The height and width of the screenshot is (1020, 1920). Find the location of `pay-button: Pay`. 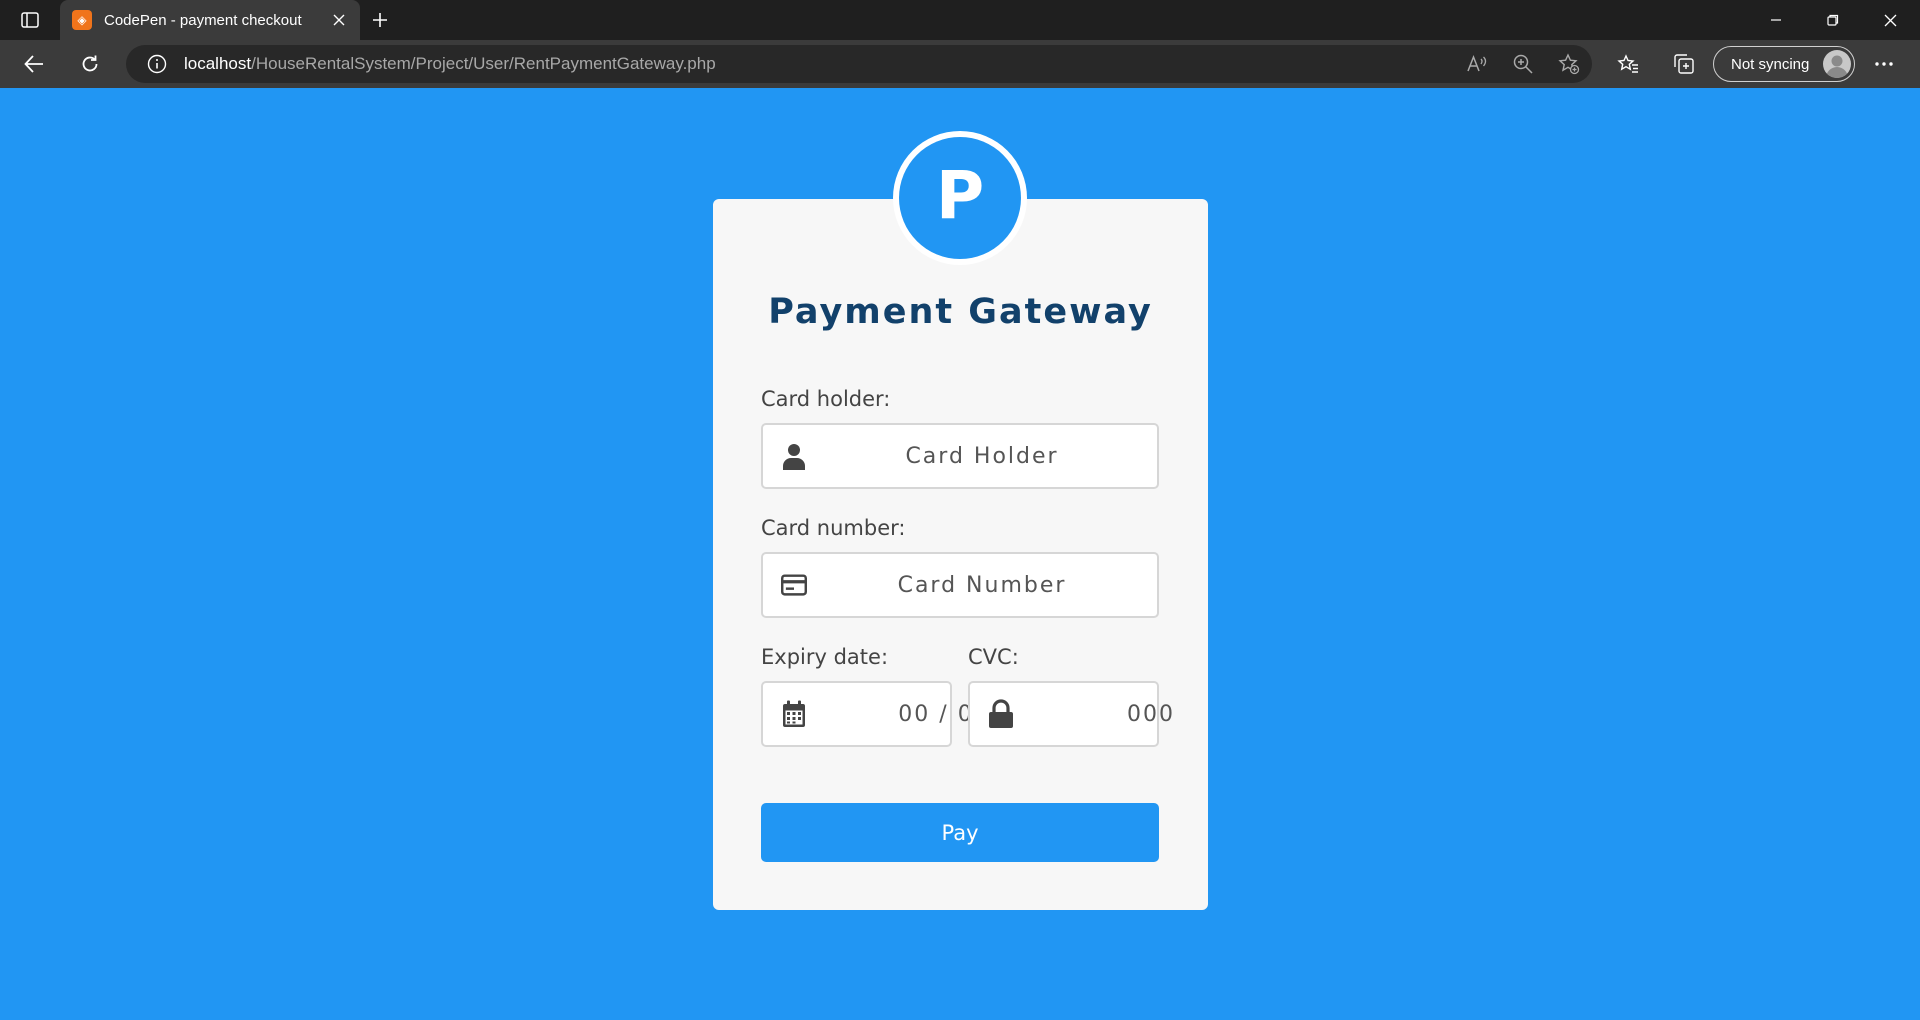

pay-button: Pay is located at coordinates (960, 832).